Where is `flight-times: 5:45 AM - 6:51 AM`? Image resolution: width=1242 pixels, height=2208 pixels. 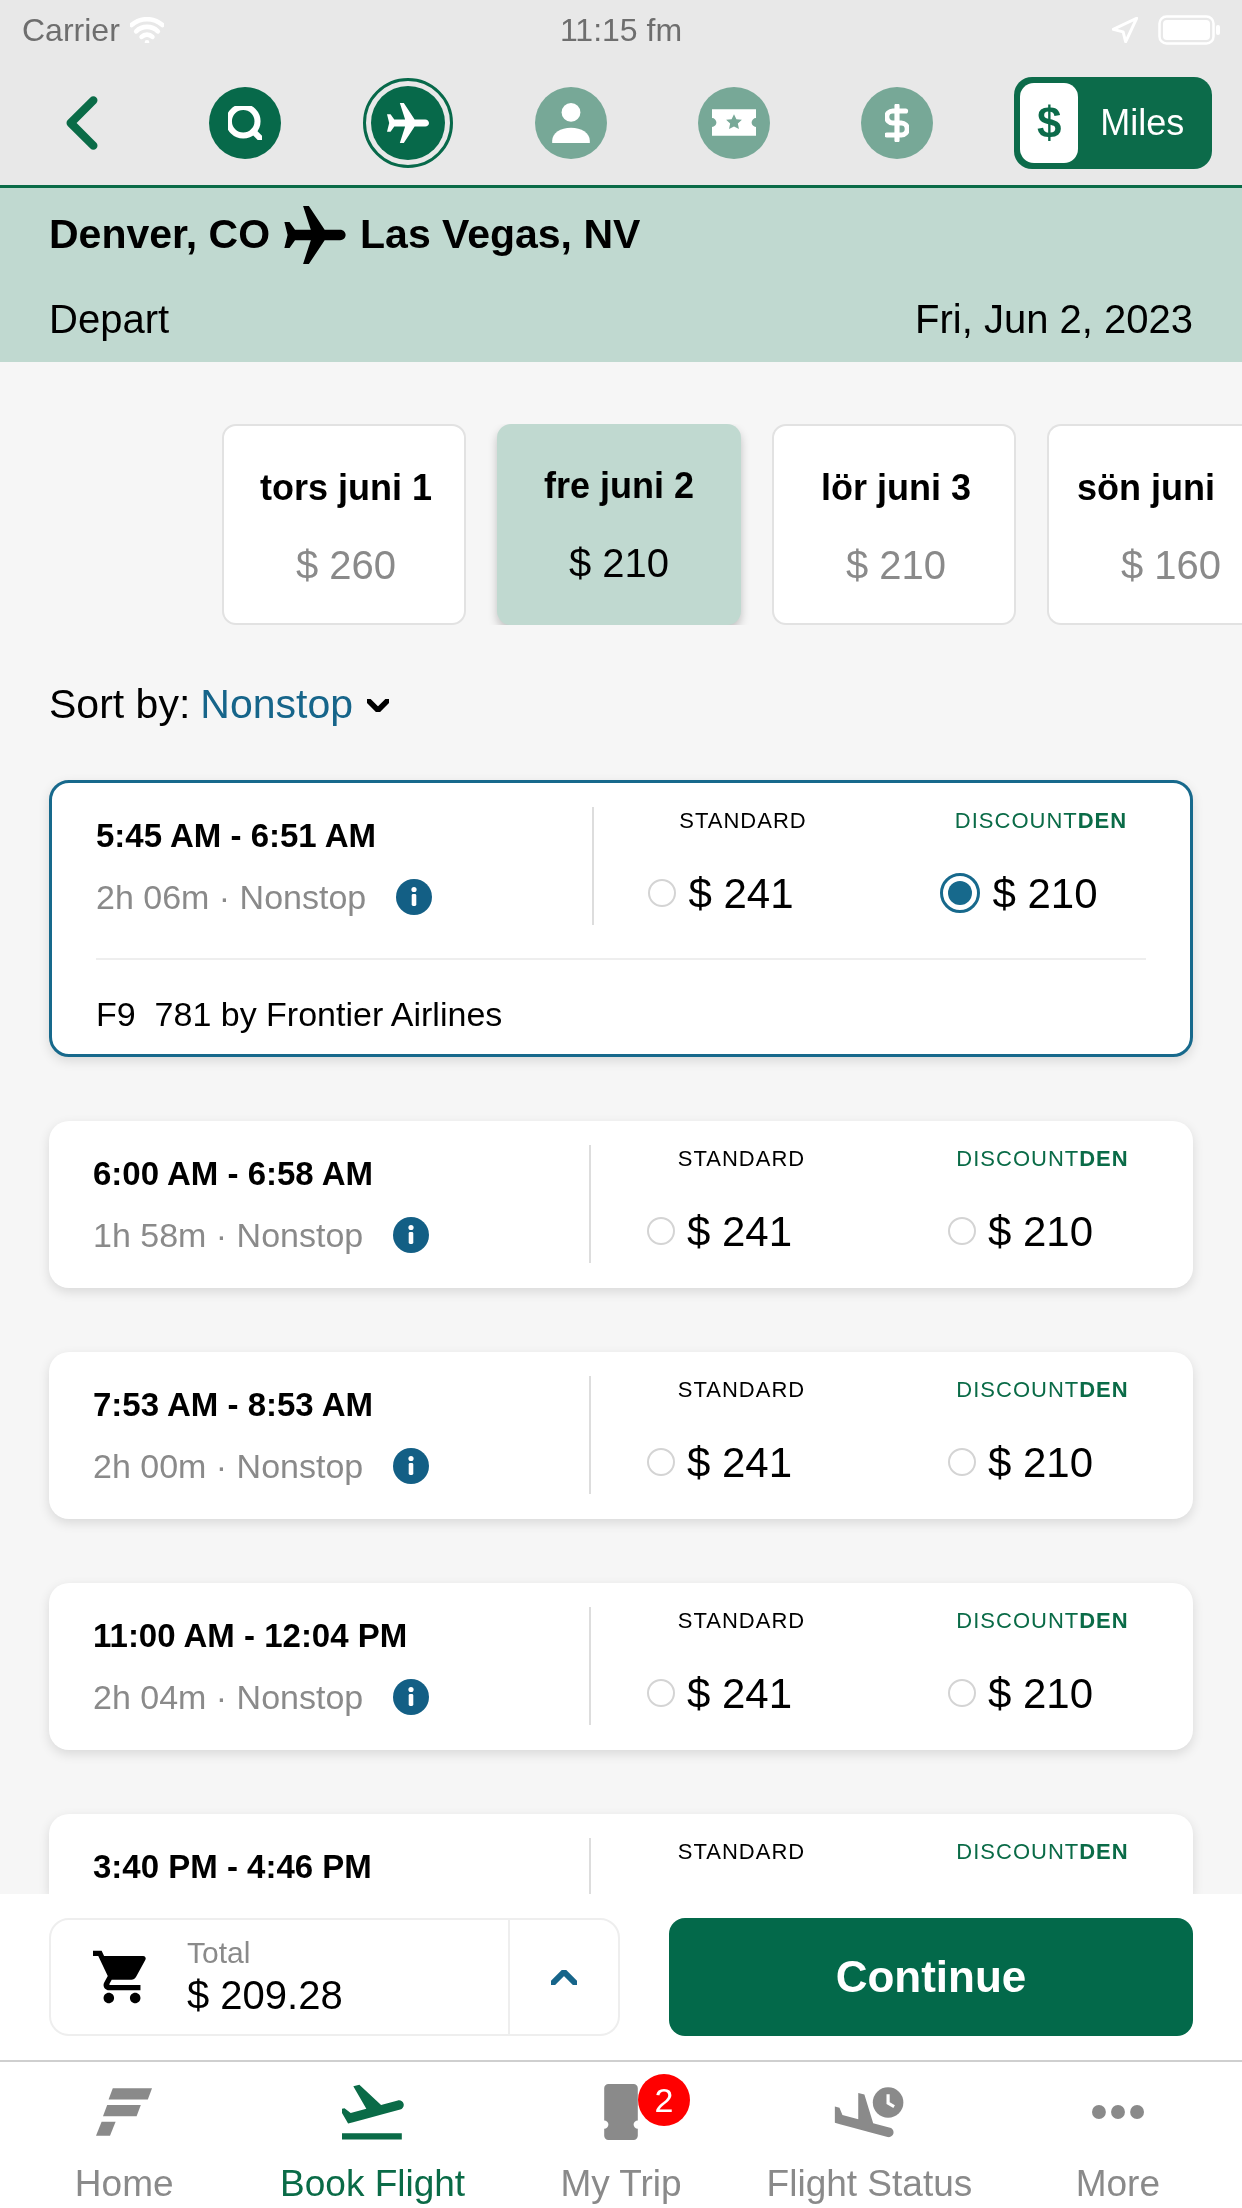 flight-times: 5:45 AM - 6:51 AM is located at coordinates (236, 836).